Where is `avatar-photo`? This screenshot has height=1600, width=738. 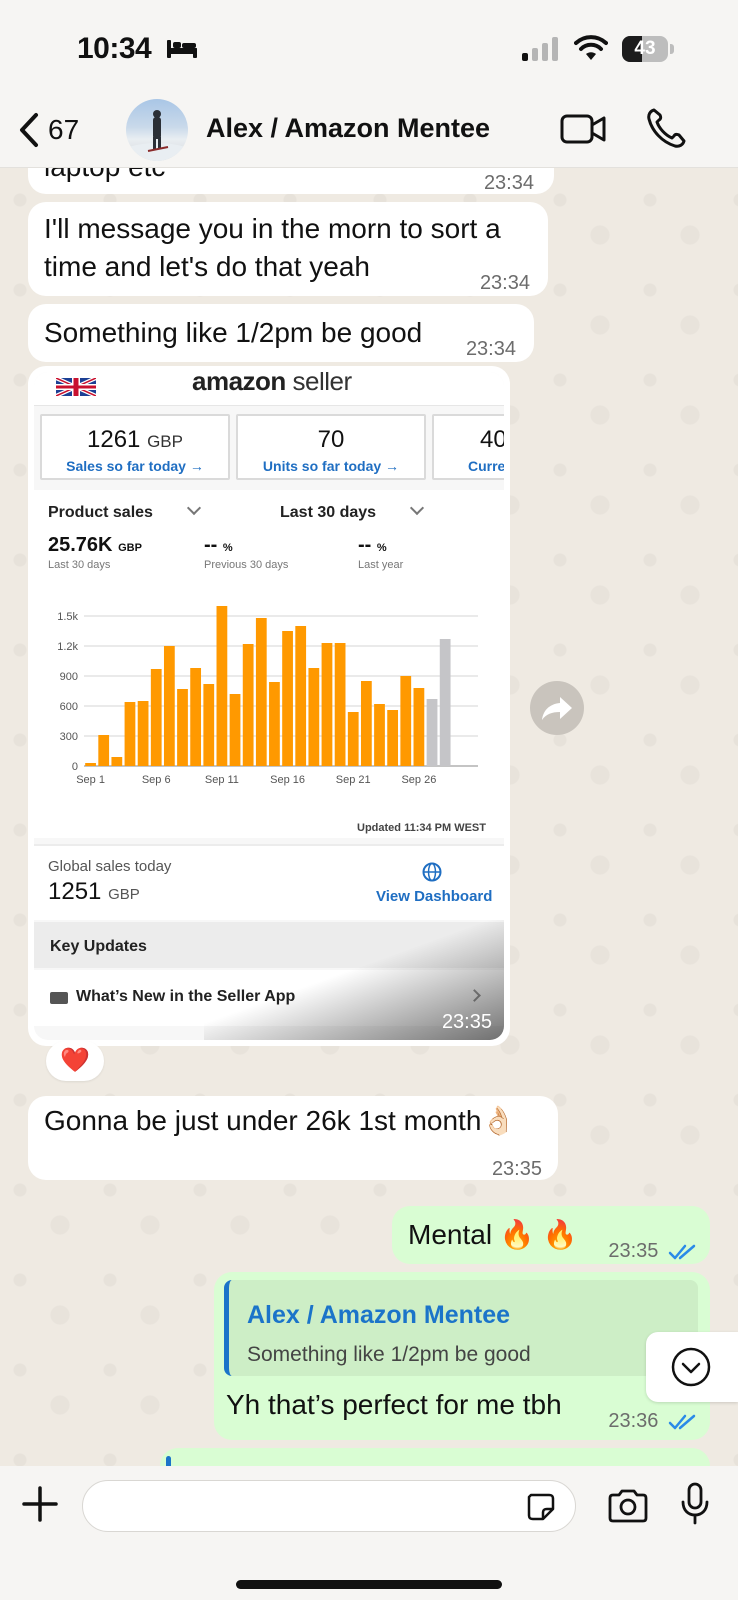
avatar-photo is located at coordinates (157, 135).